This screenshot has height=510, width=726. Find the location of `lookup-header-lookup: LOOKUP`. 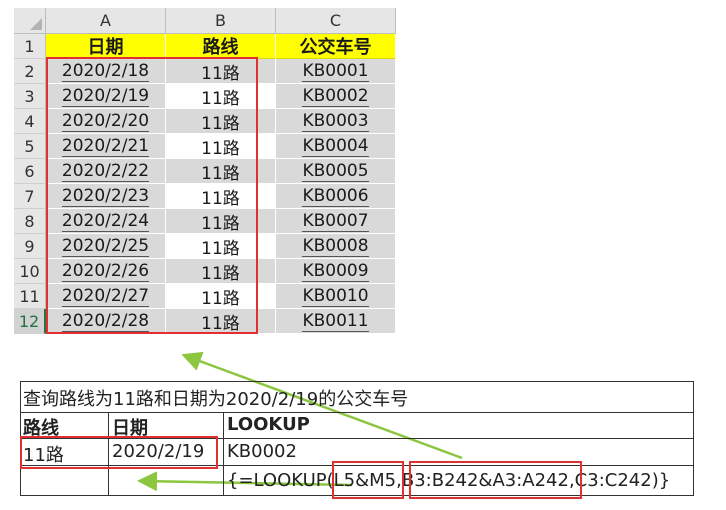

lookup-header-lookup: LOOKUP is located at coordinates (268, 424).